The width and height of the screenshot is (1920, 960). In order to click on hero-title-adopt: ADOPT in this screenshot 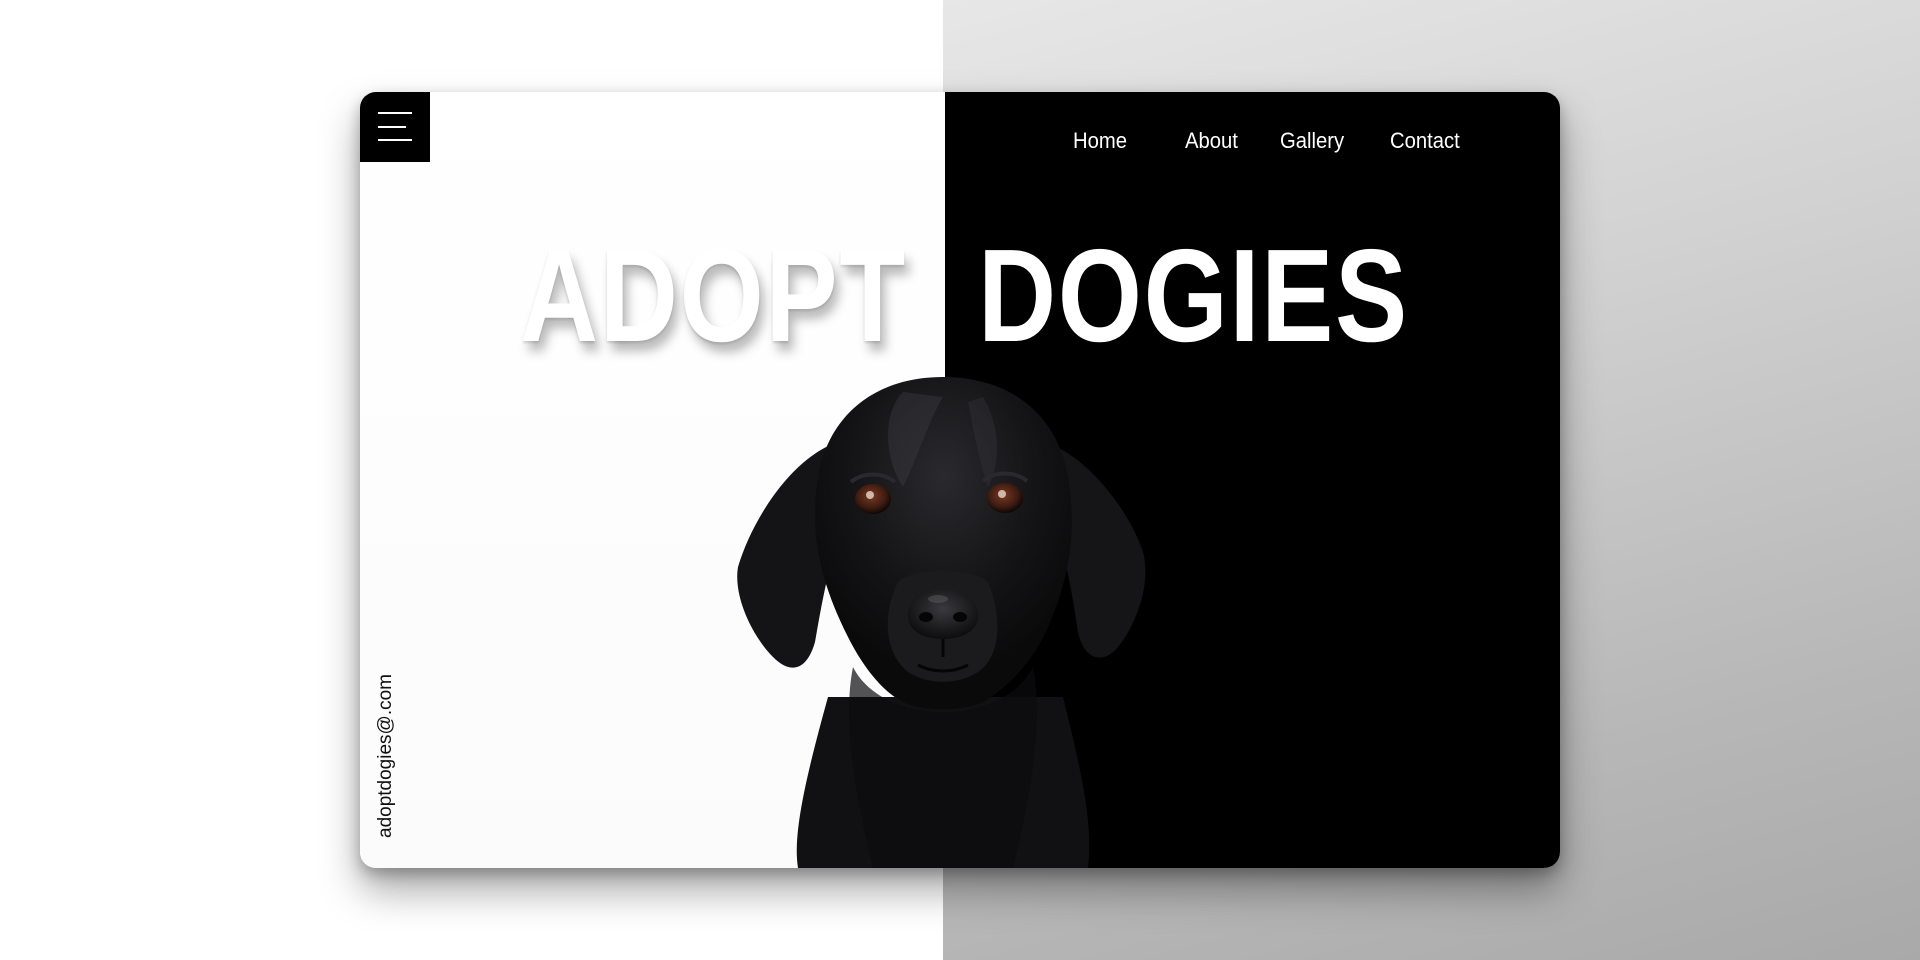, I will do `click(714, 295)`.